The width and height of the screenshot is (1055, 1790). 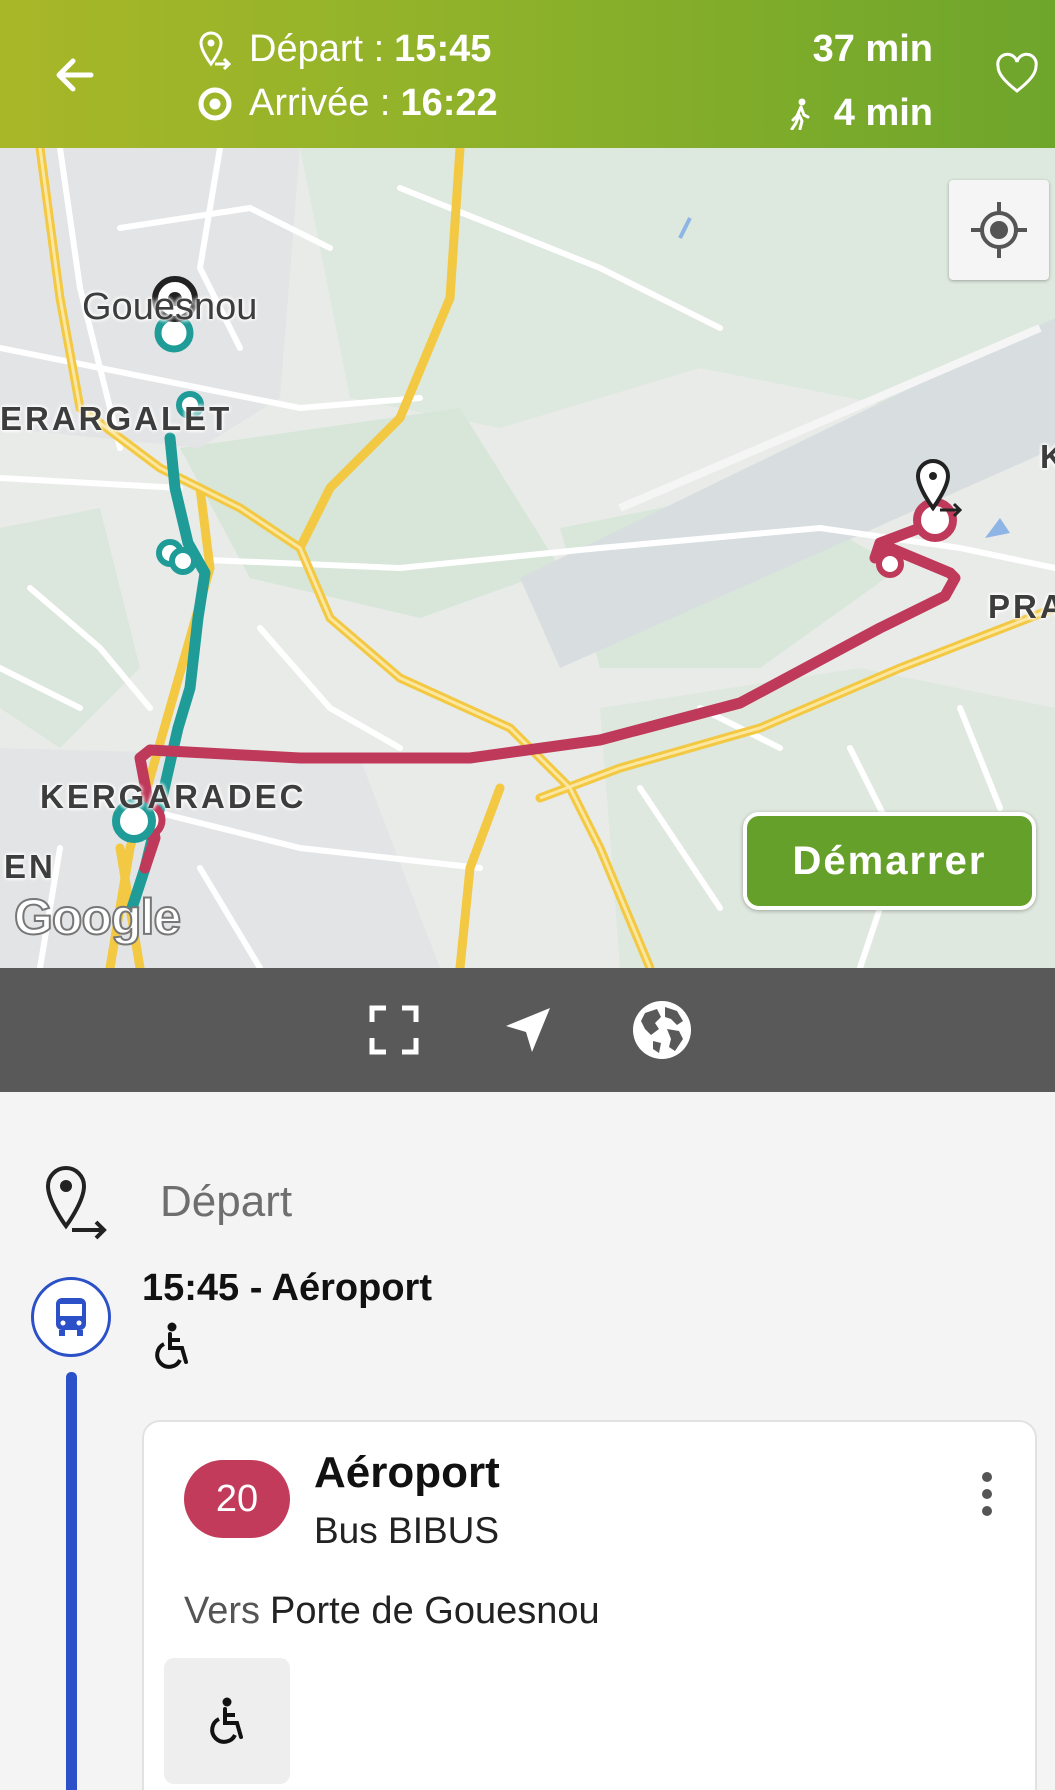 I want to click on direction-prefix: Vers, so click(x=222, y=1611).